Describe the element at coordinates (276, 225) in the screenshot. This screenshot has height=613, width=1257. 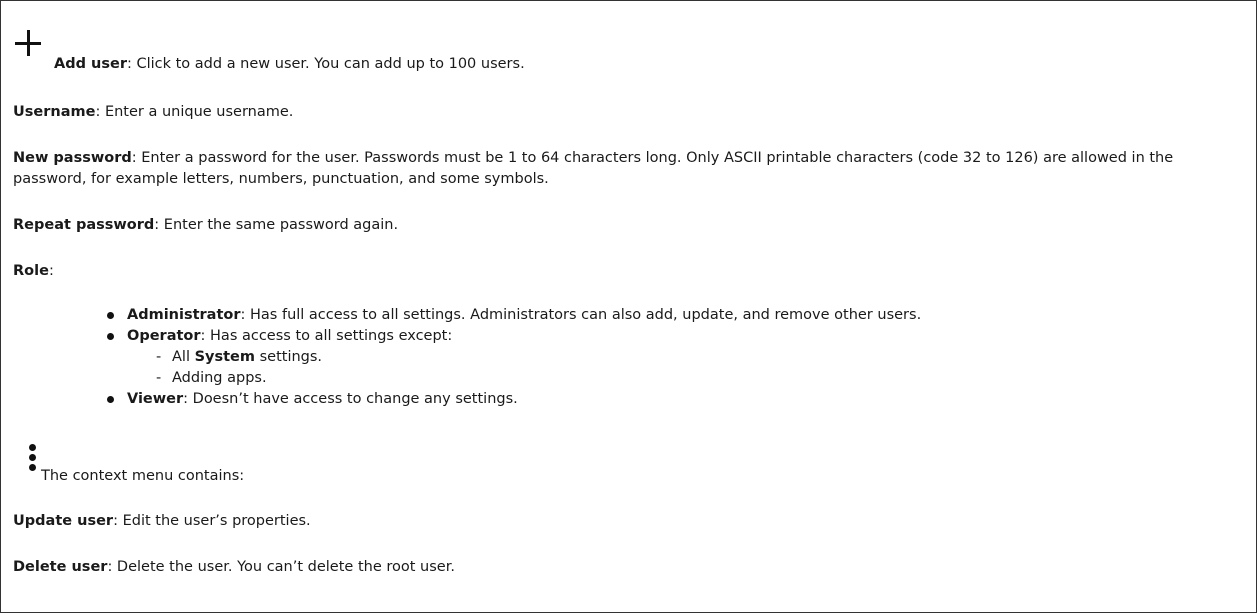
I see `repeat-password-desc: : Enter the same password again.` at that location.